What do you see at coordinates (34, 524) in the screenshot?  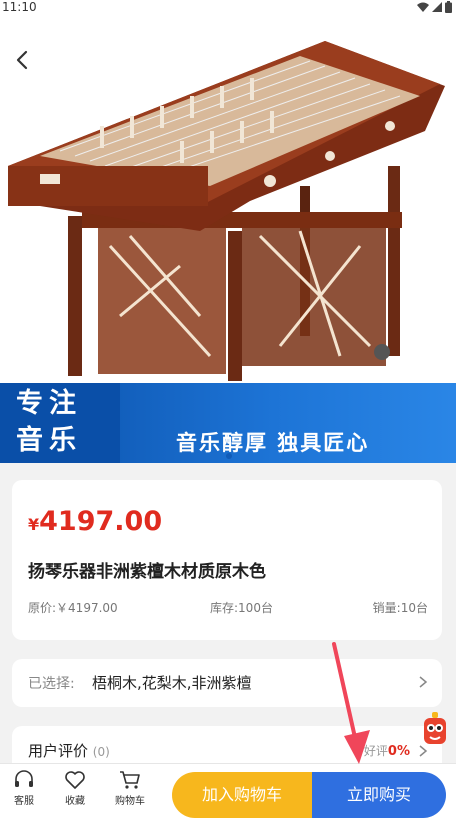 I see `currency-symbol: ¥` at bounding box center [34, 524].